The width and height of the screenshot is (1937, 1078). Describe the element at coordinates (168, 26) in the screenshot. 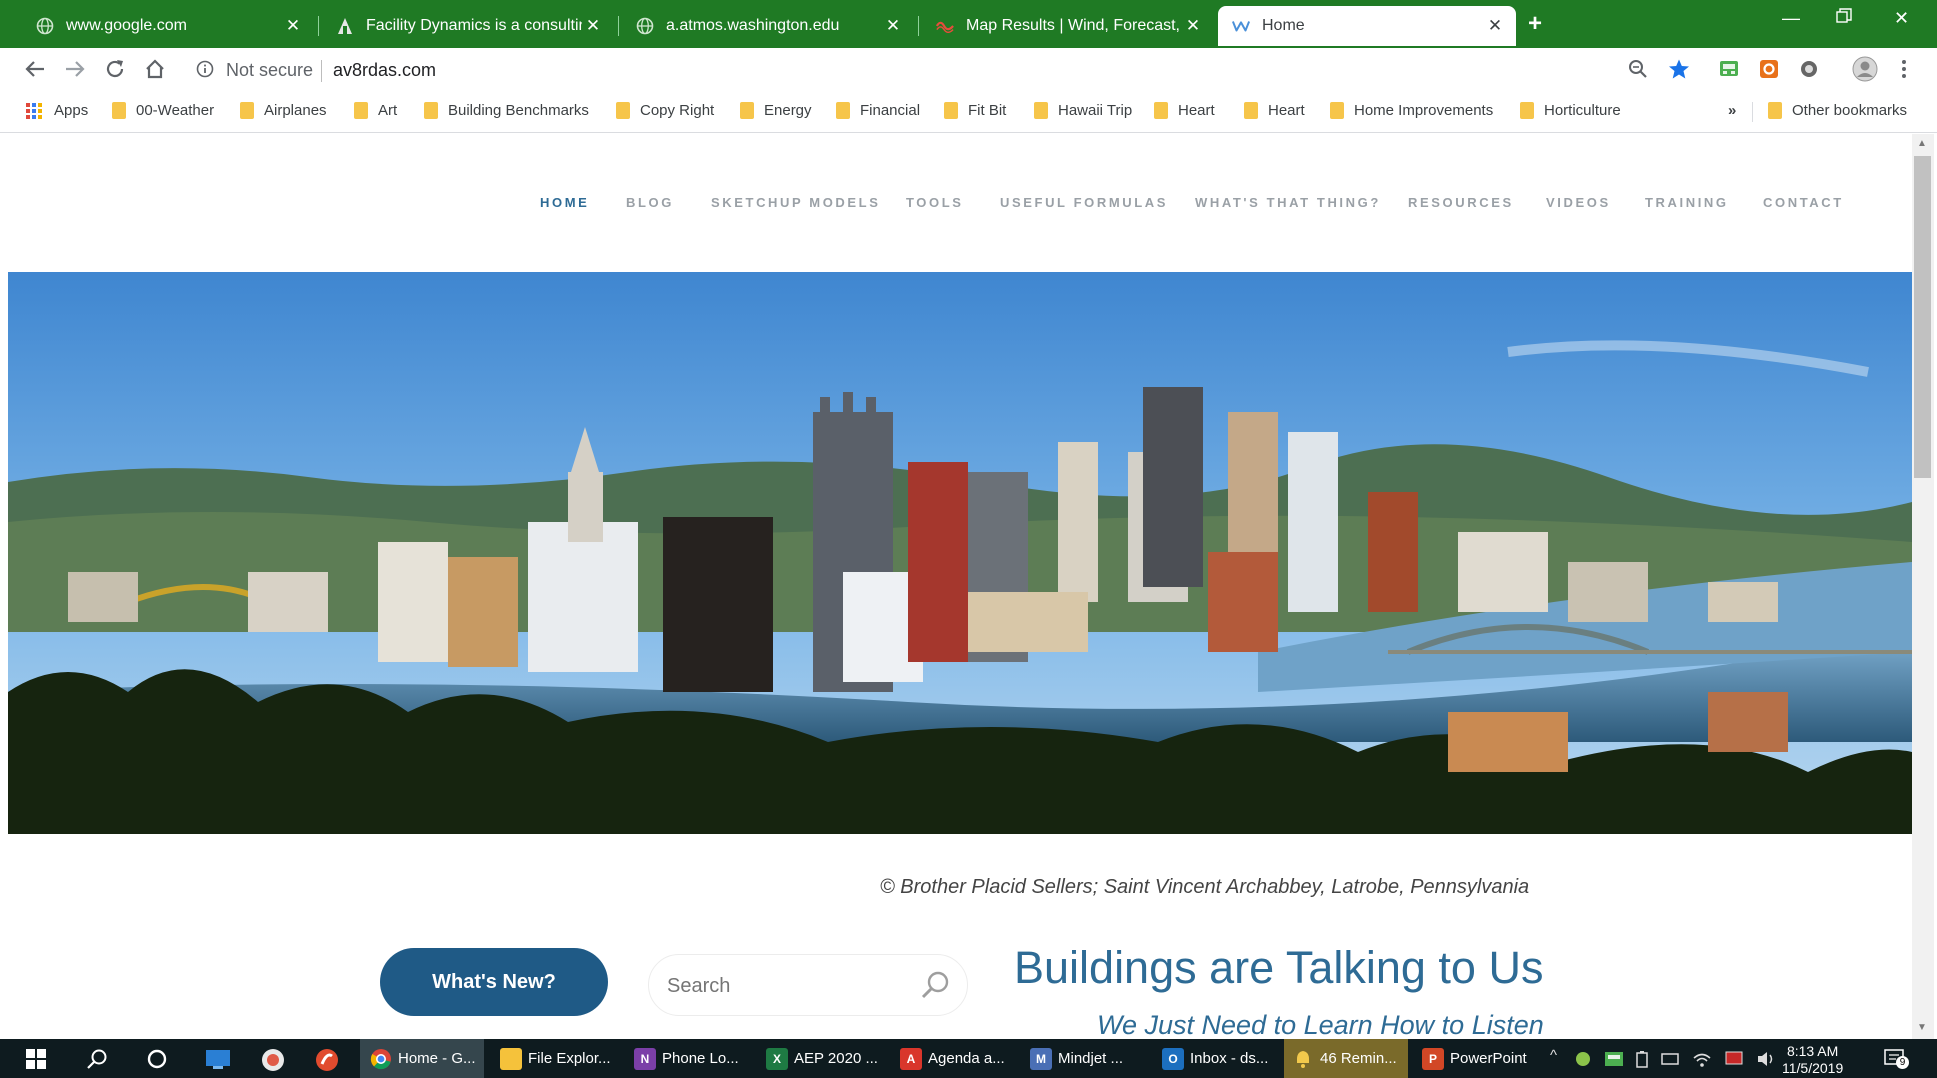

I see `tab-google: www.google.com ✕` at that location.